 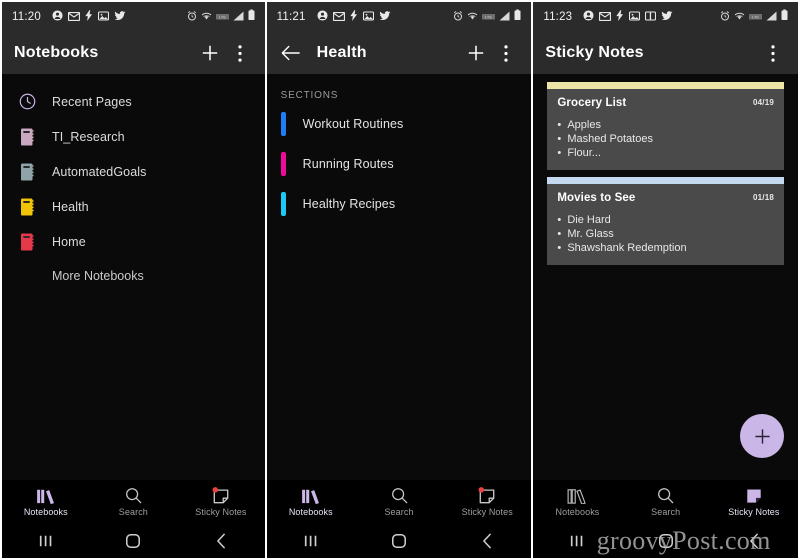 What do you see at coordinates (46, 495) in the screenshot?
I see `books-icon` at bounding box center [46, 495].